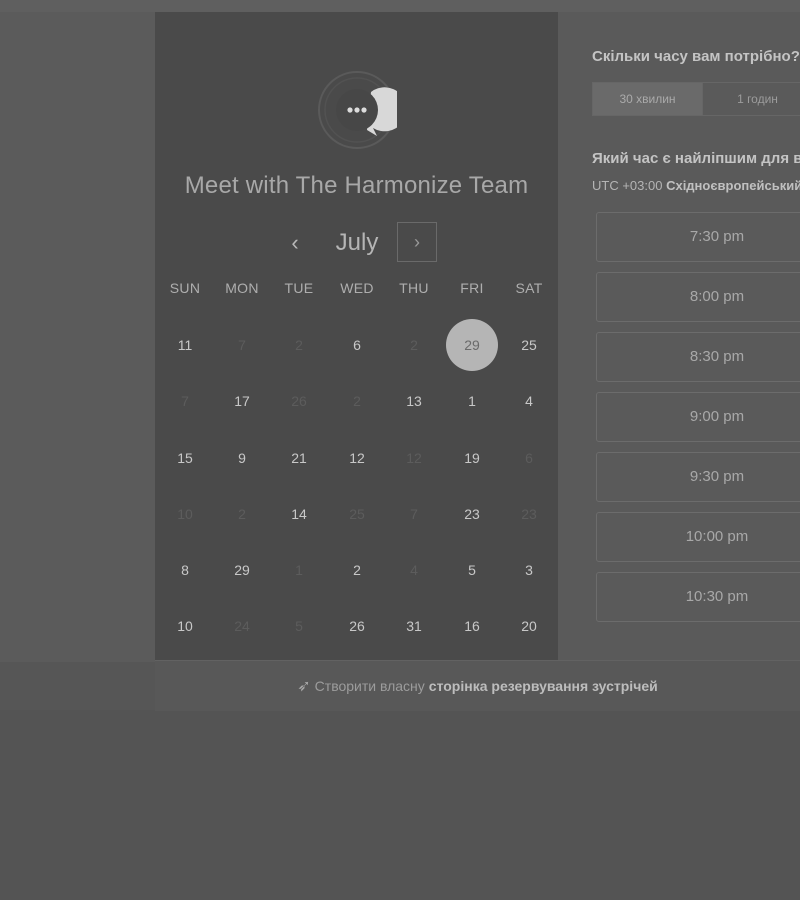 This screenshot has height=900, width=800. What do you see at coordinates (414, 626) in the screenshot?
I see `calendar-day: 31` at bounding box center [414, 626].